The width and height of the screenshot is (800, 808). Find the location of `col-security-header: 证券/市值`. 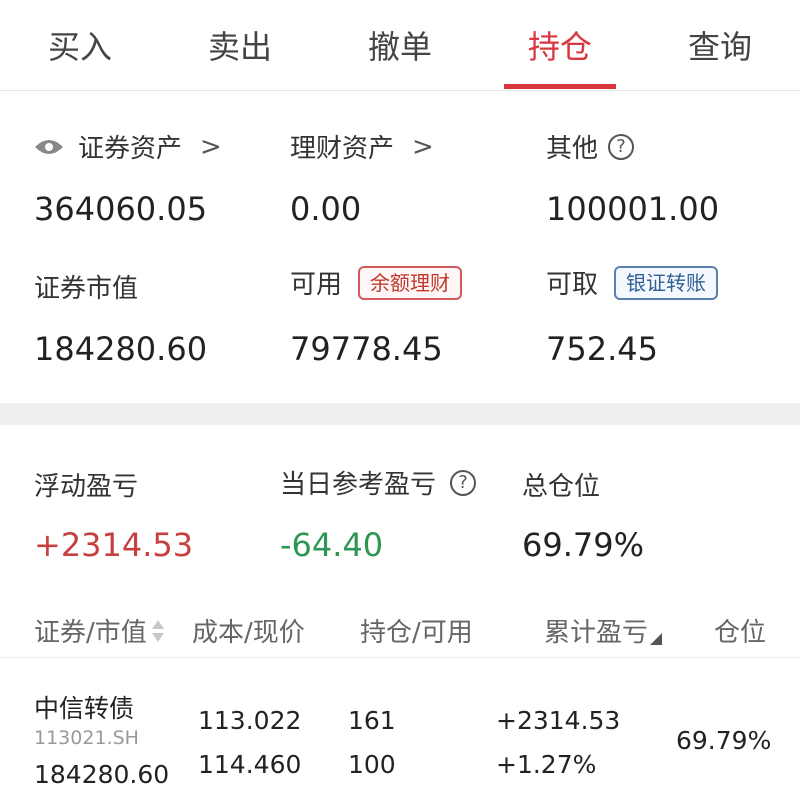

col-security-header: 证券/市值 is located at coordinates (99, 630).